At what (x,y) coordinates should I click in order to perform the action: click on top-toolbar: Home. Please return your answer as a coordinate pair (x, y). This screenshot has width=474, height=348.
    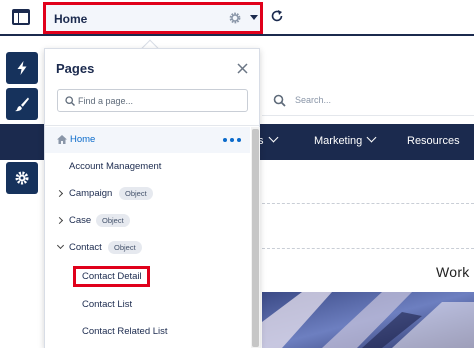
    Looking at the image, I should click on (237, 18).